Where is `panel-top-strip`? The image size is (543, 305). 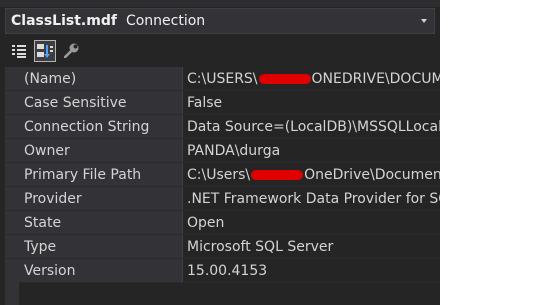 panel-top-strip is located at coordinates (220, 3).